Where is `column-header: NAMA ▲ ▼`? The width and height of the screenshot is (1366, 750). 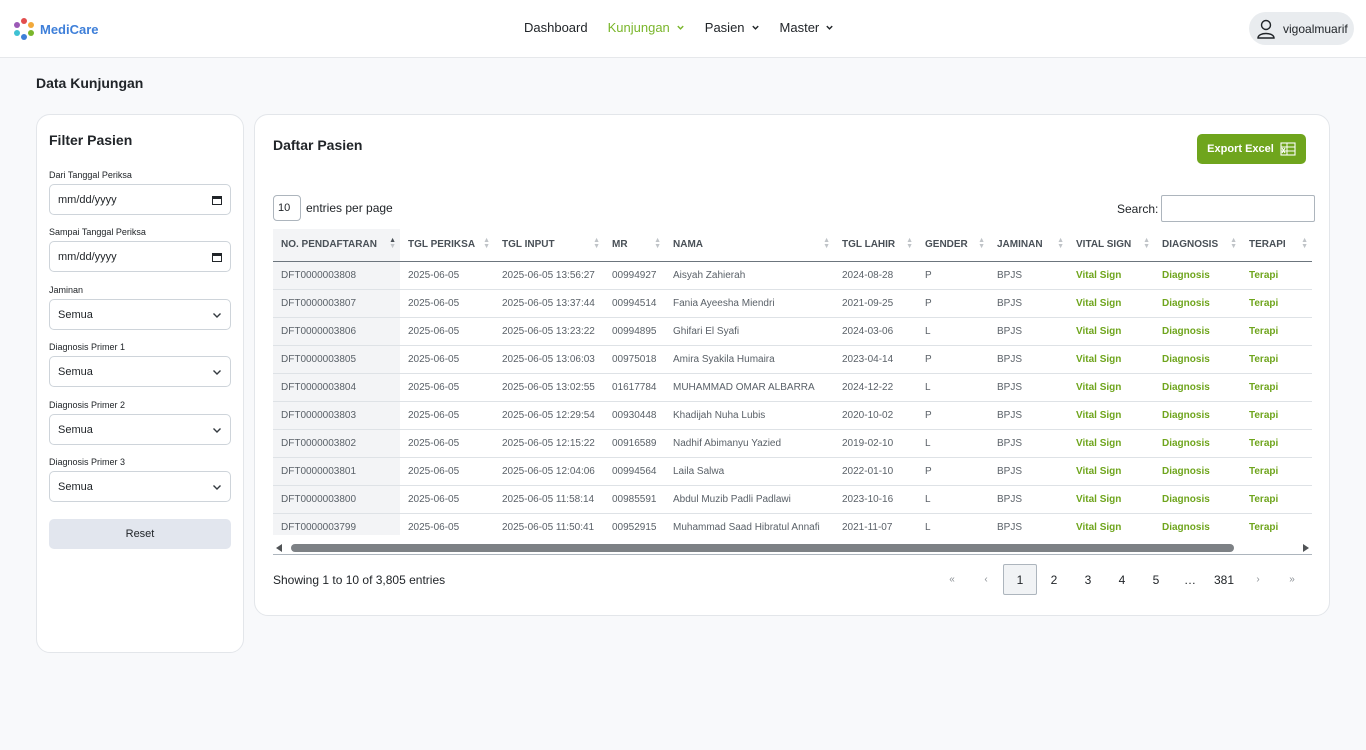 column-header: NAMA ▲ ▼ is located at coordinates (749, 245).